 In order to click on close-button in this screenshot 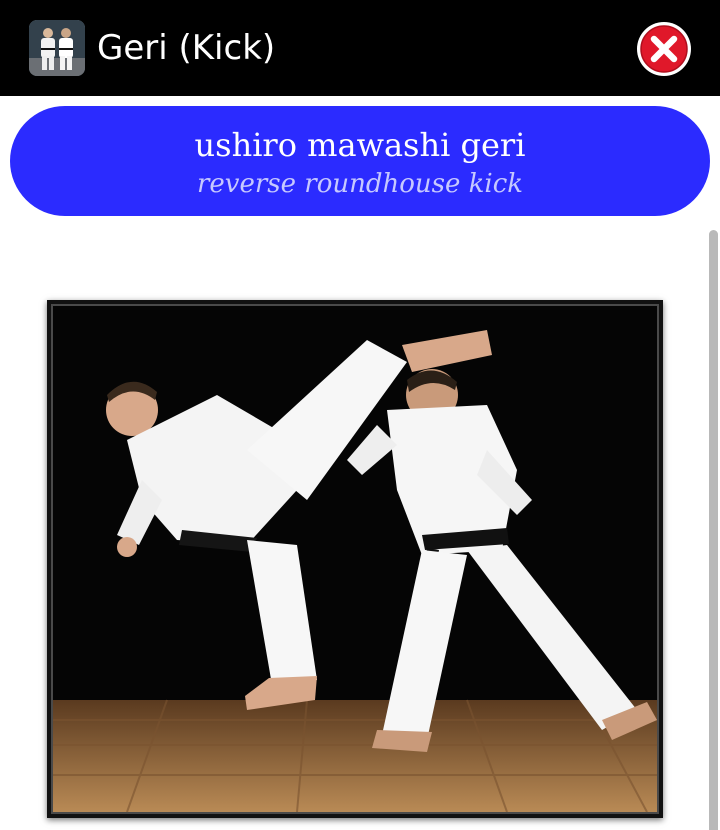, I will do `click(664, 49)`.